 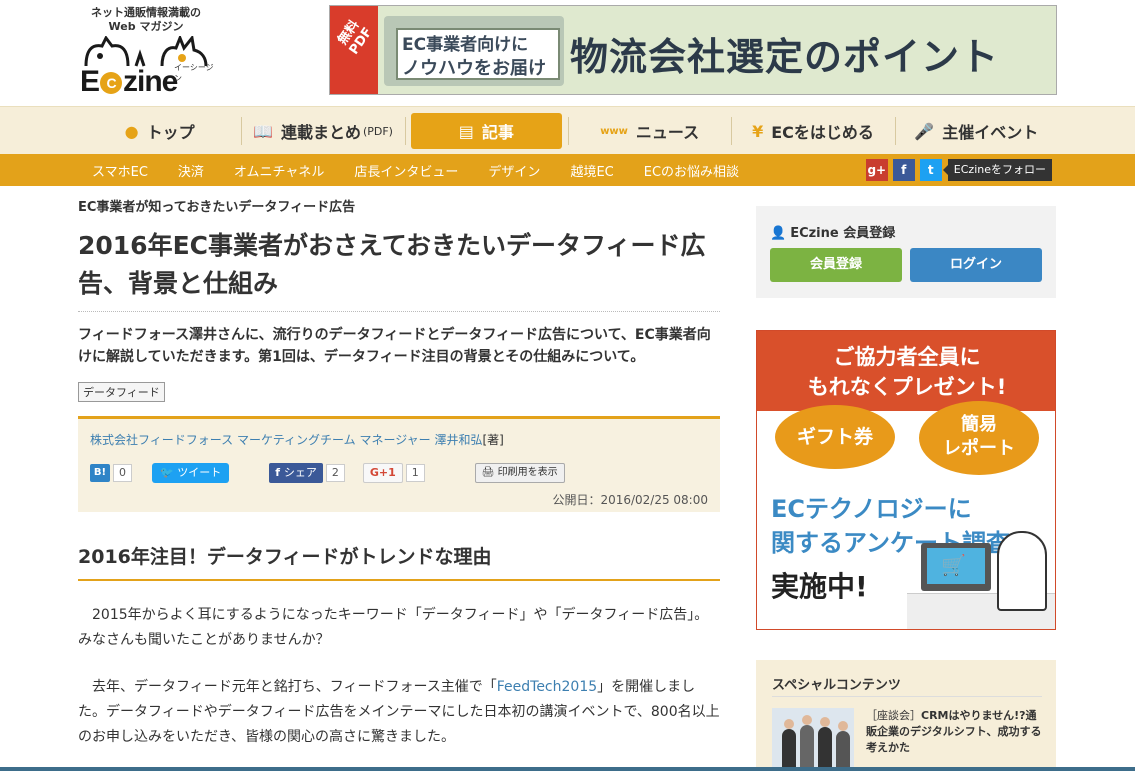 What do you see at coordinates (819, 586) in the screenshot?
I see `ad-in-progress: 実施中!` at bounding box center [819, 586].